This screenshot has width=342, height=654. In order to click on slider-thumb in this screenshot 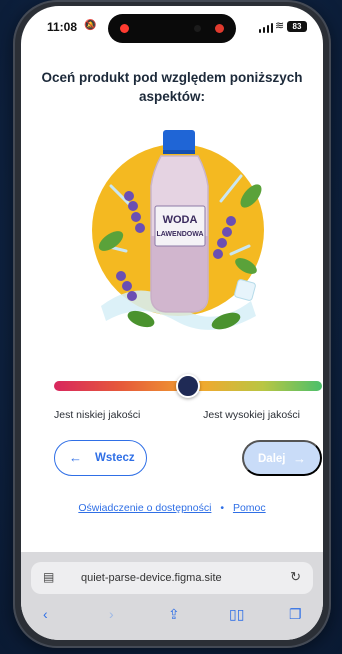, I will do `click(188, 386)`.